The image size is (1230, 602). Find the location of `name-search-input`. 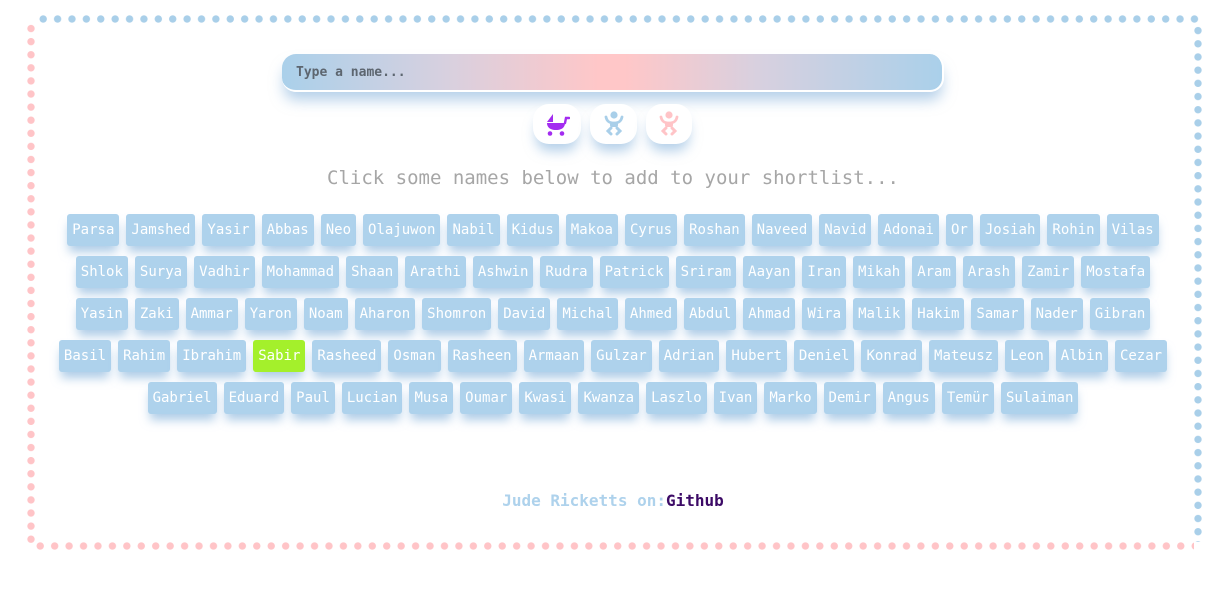

name-search-input is located at coordinates (613, 73).